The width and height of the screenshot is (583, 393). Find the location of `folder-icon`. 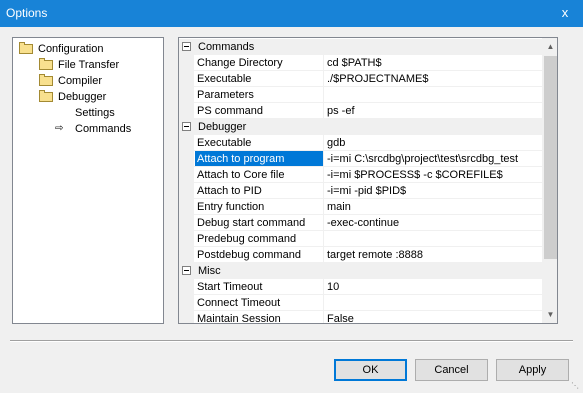

folder-icon is located at coordinates (46, 64).